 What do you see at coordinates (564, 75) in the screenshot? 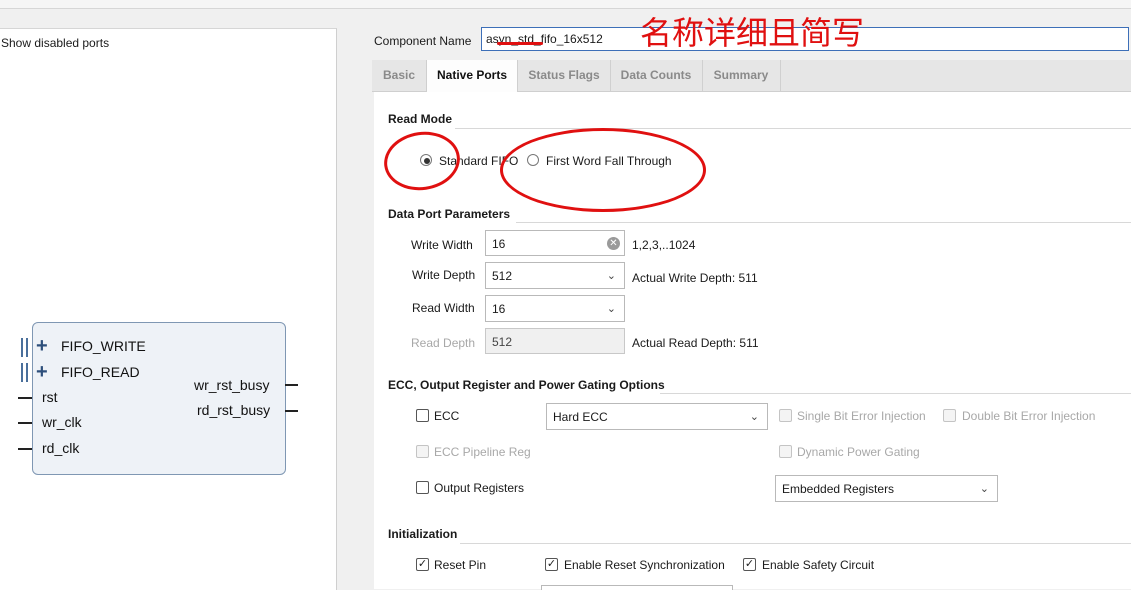
I see `tab-status-flags: Status Flags` at bounding box center [564, 75].